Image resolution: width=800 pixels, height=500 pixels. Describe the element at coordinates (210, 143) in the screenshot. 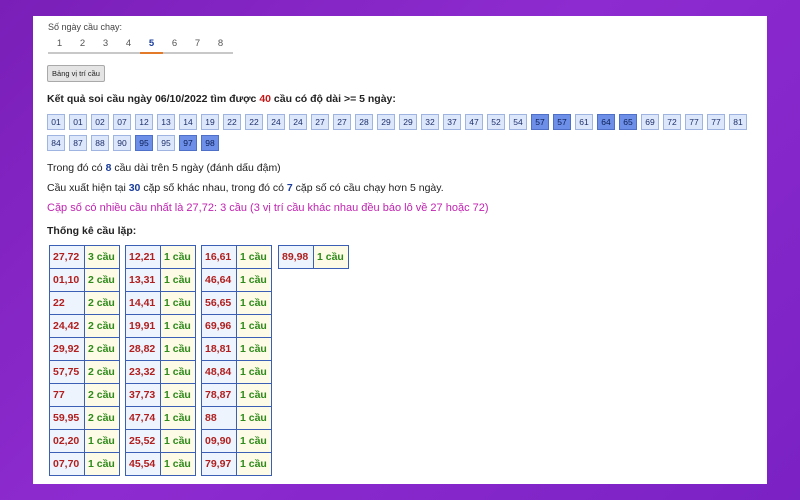

I see `number-chip: 98` at that location.